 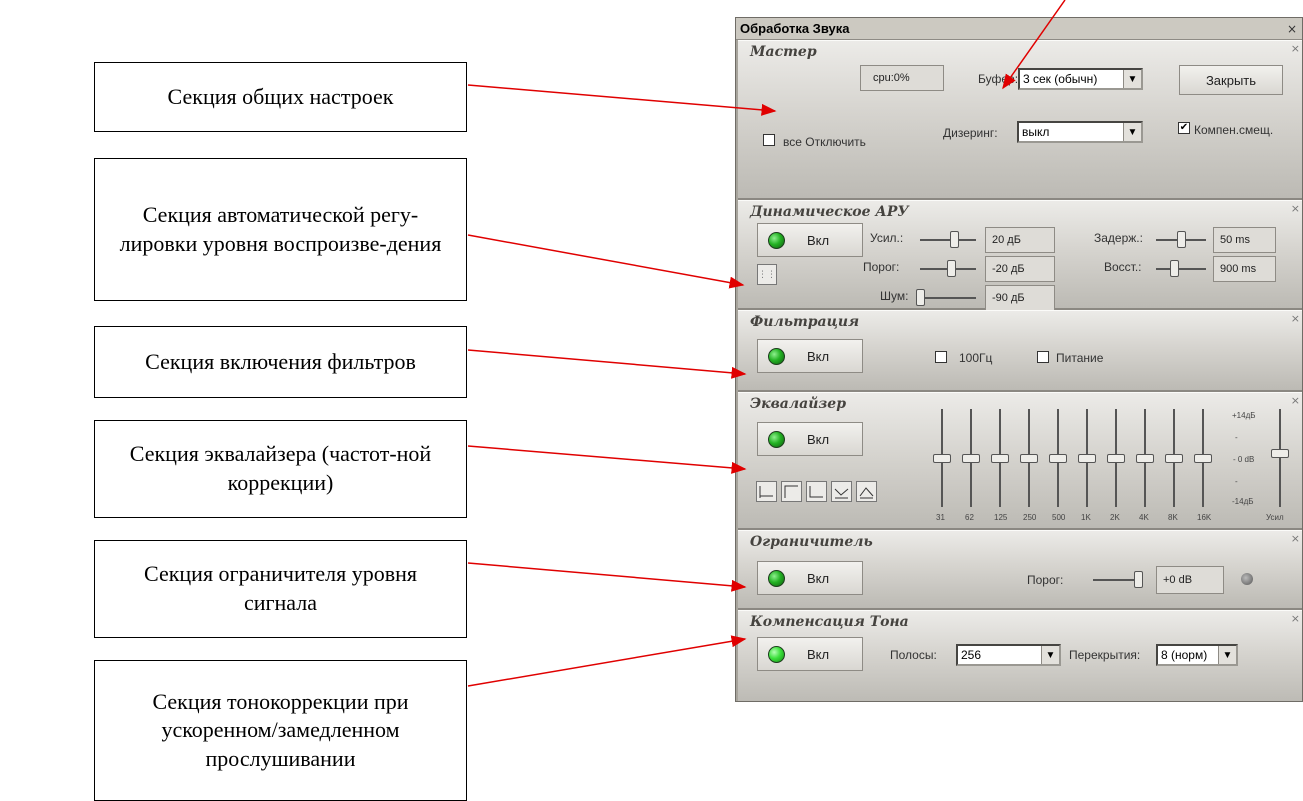 I want to click on agc-noise-slider, so click(x=920, y=297).